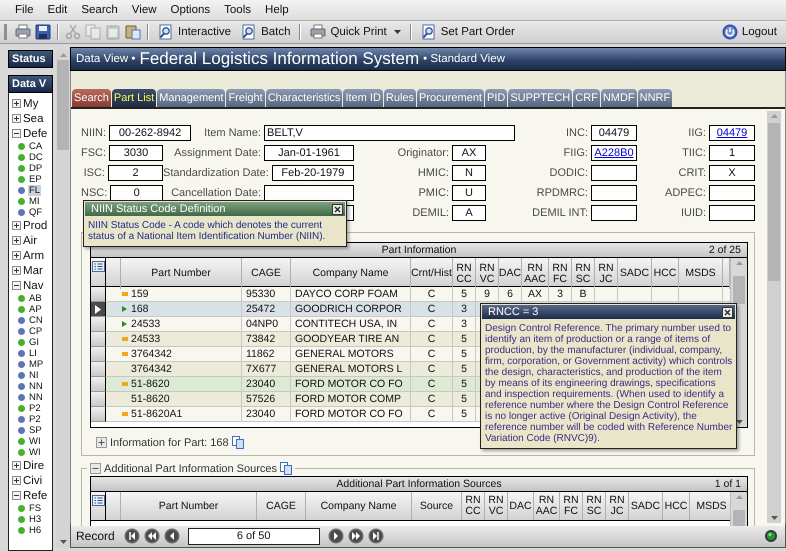 This screenshot has width=786, height=551. Describe the element at coordinates (144, 10) in the screenshot. I see `menu-item: View` at that location.